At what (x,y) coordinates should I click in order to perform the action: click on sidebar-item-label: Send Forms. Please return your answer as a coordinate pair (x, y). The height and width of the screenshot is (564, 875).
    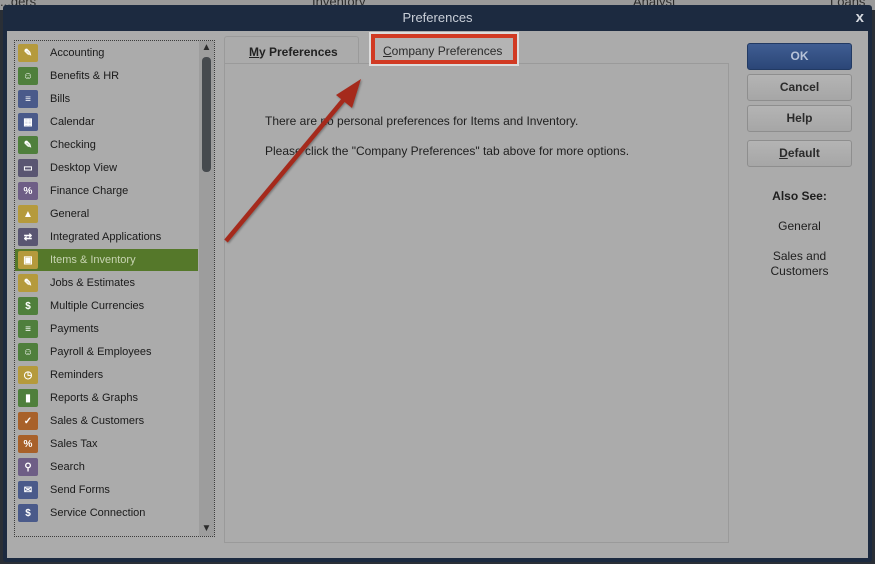
    Looking at the image, I should click on (80, 490).